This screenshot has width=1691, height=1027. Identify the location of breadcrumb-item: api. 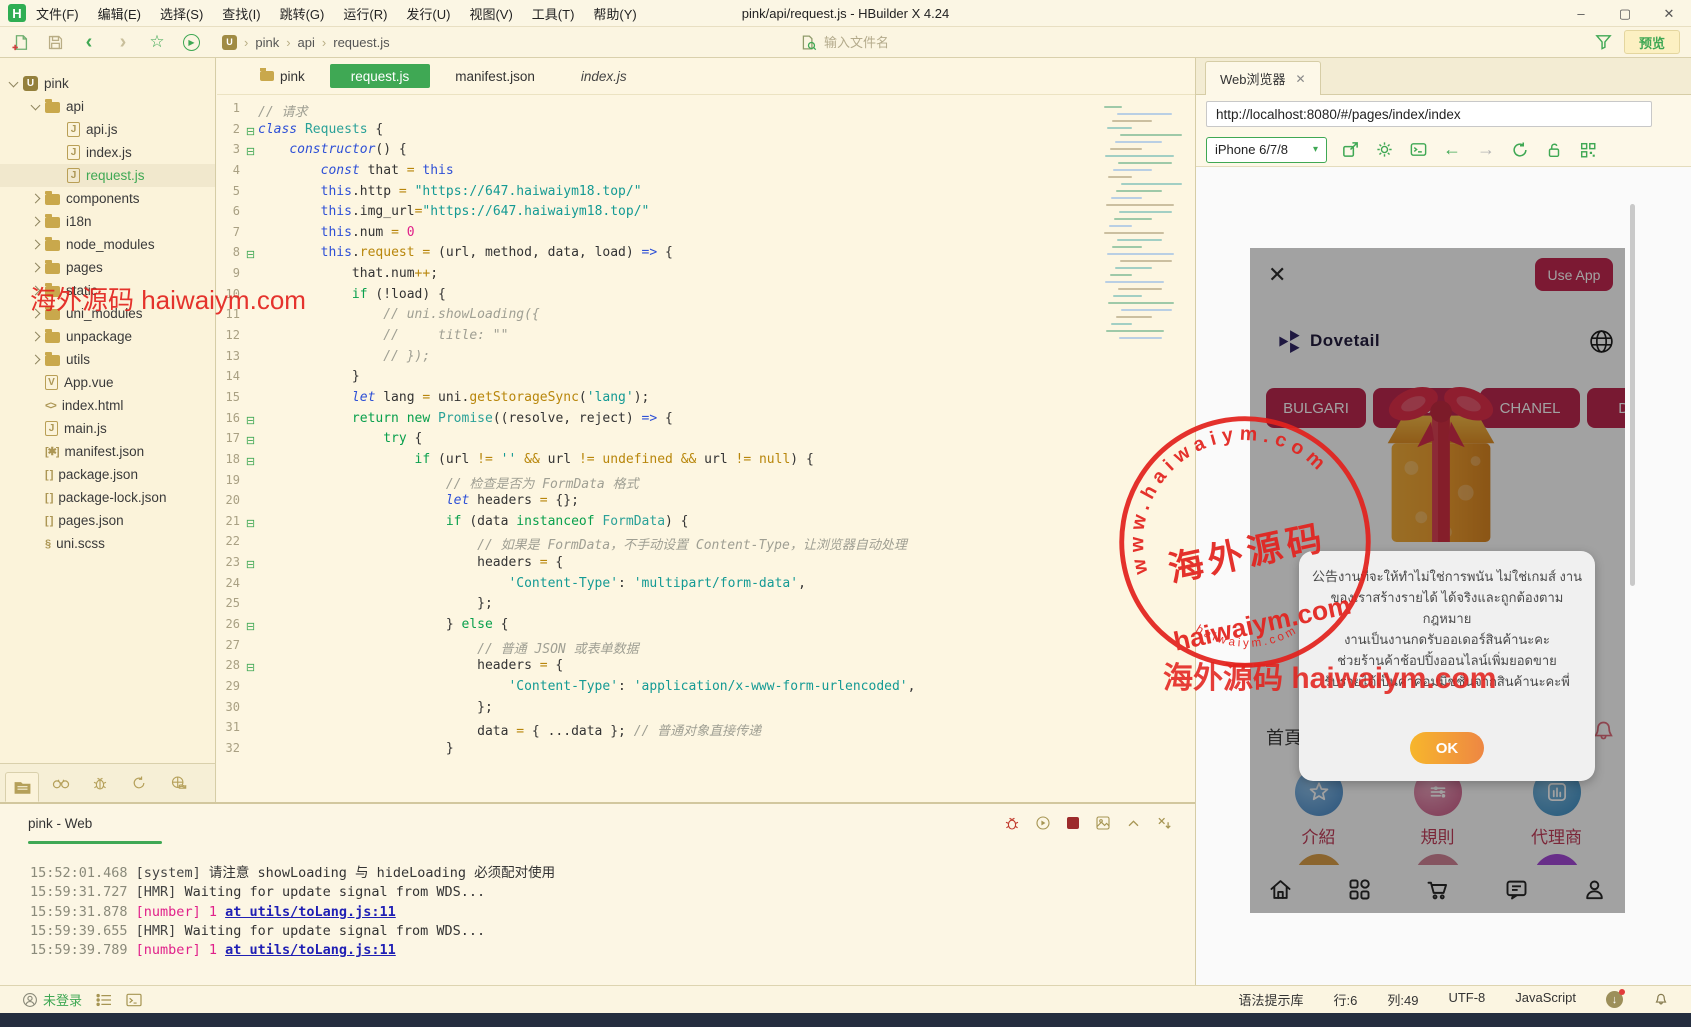
(306, 42).